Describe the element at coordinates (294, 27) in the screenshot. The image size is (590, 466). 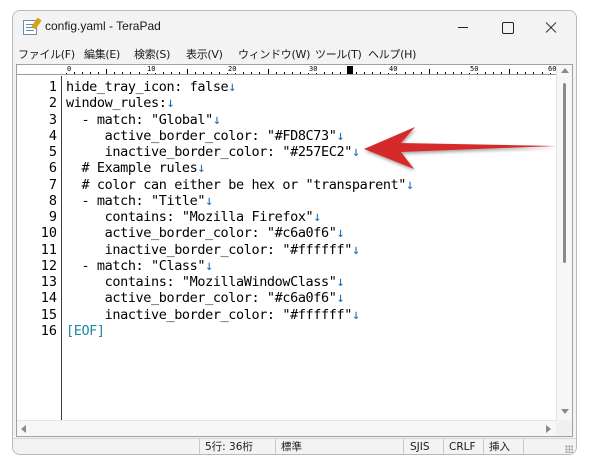
I see `title-bar: config.yaml - TeraPad` at that location.